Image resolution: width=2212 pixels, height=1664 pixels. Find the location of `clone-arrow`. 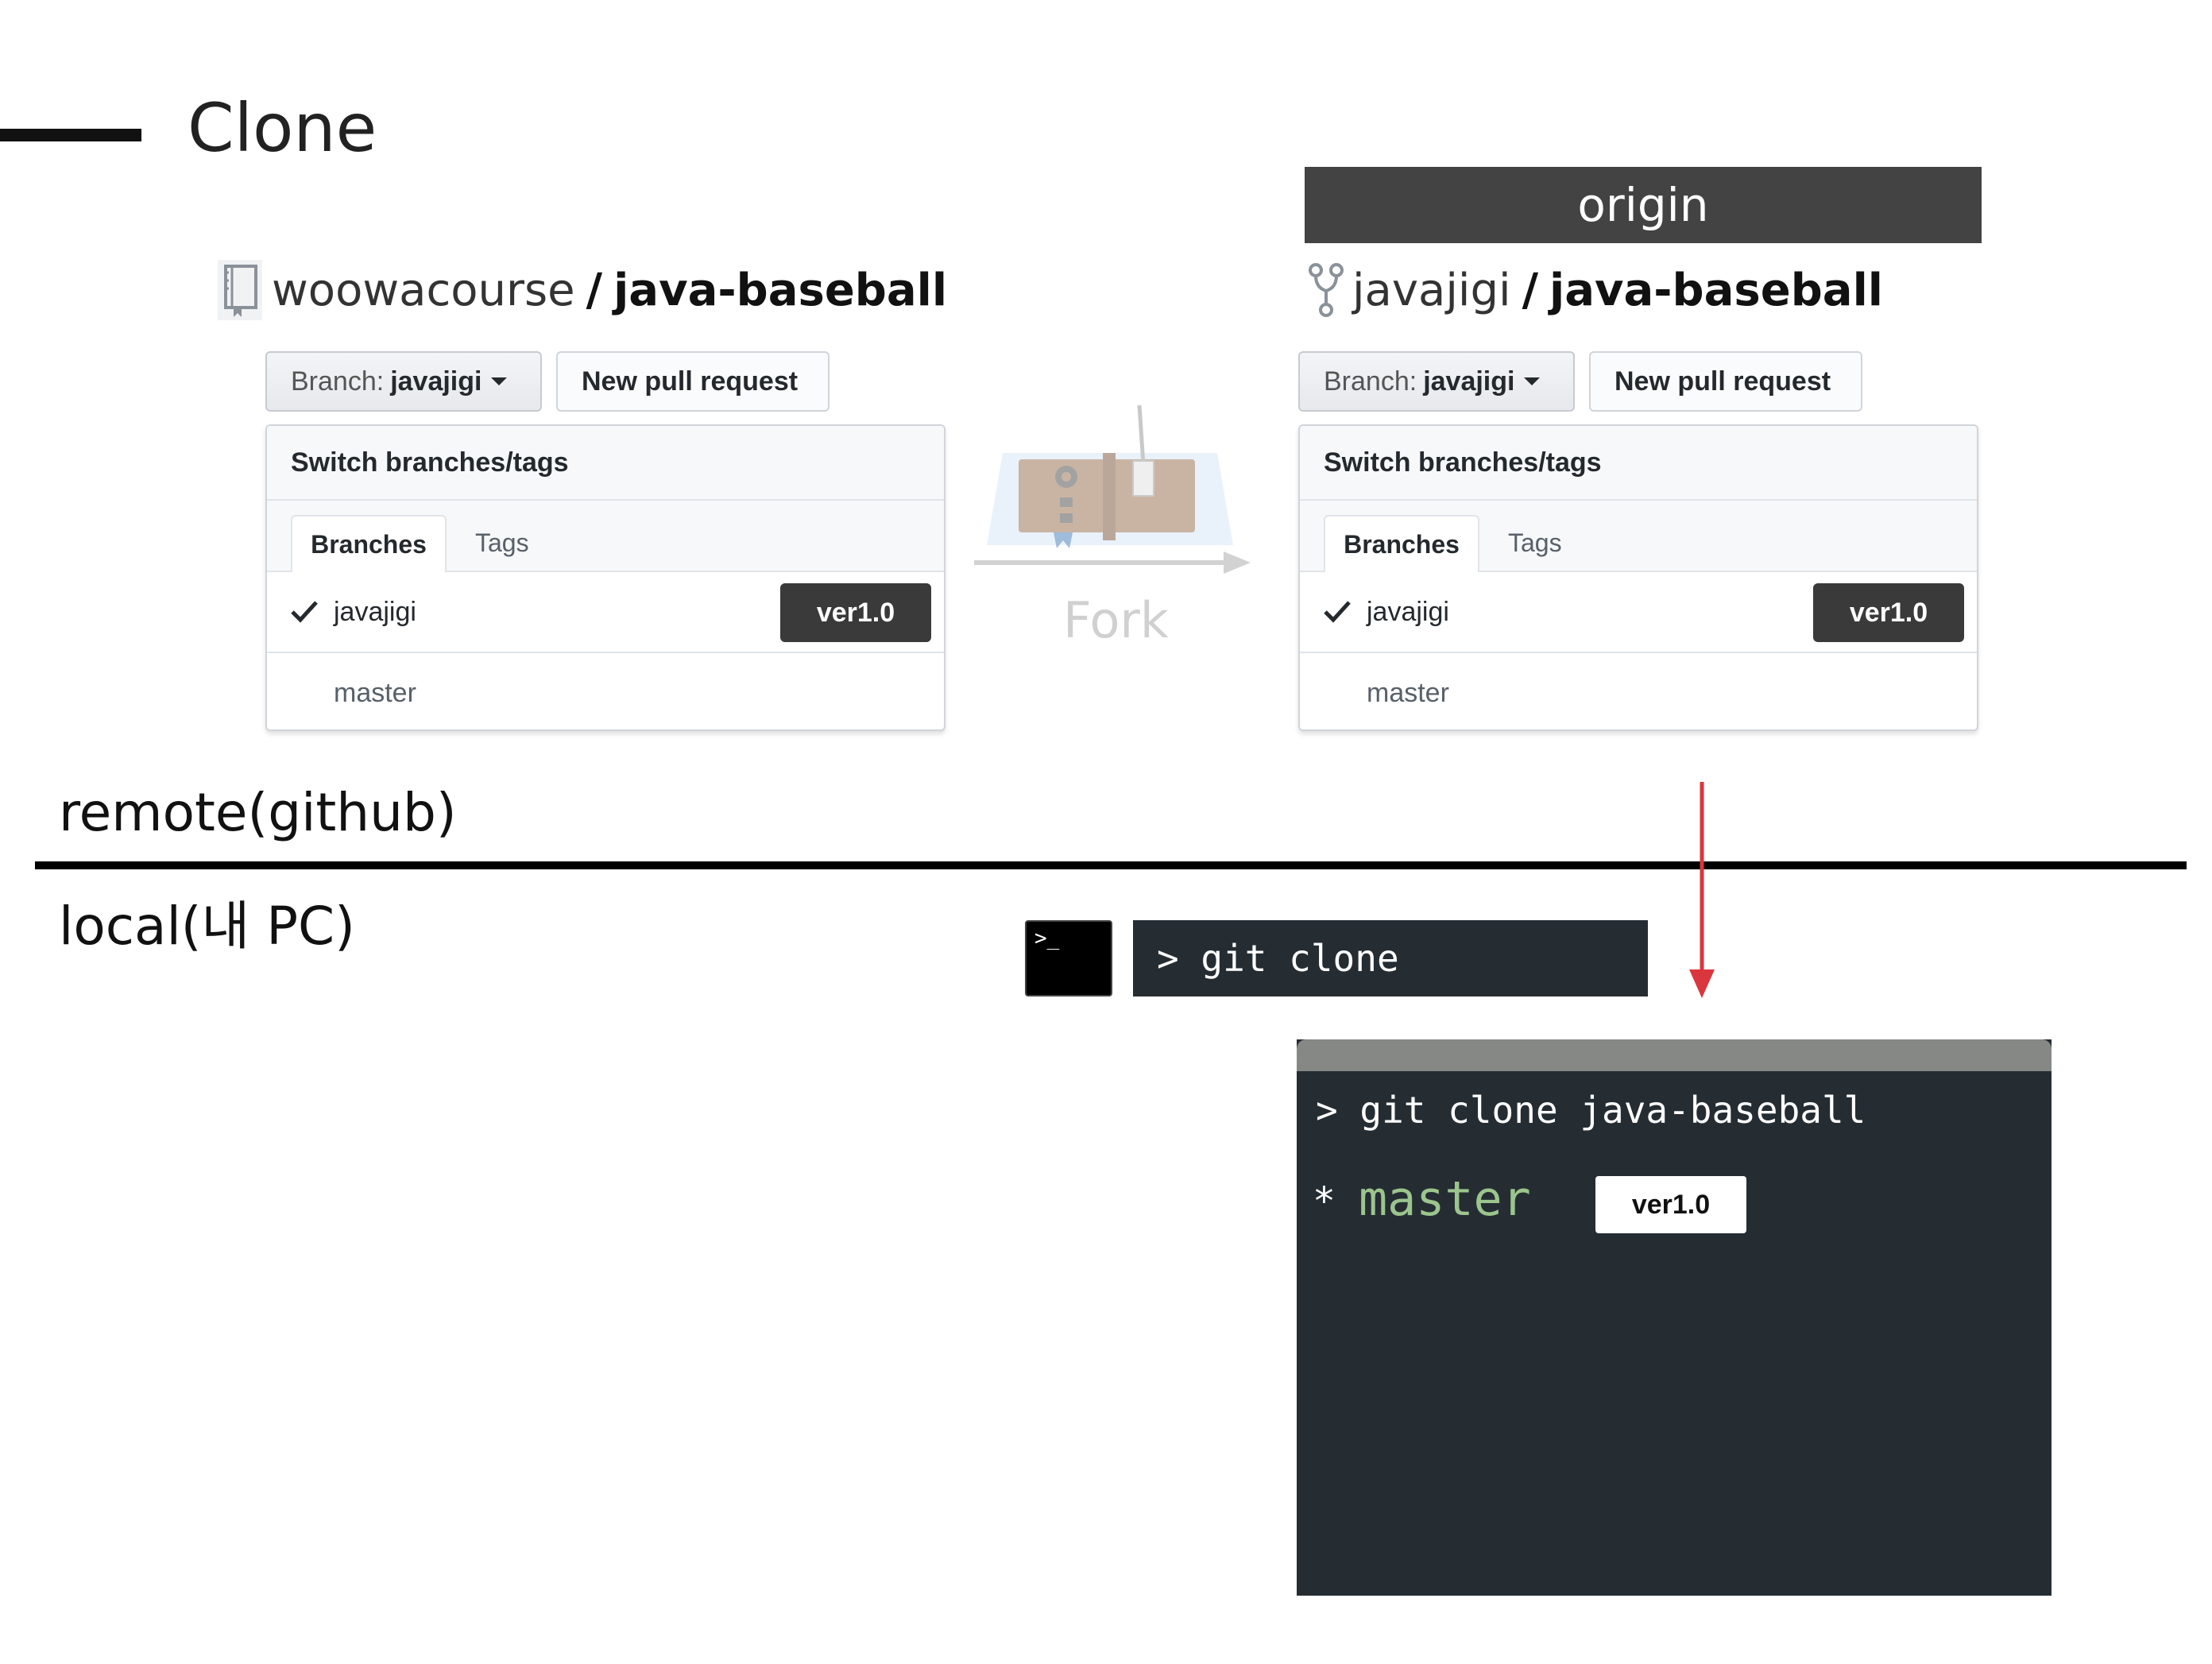

clone-arrow is located at coordinates (1702, 890).